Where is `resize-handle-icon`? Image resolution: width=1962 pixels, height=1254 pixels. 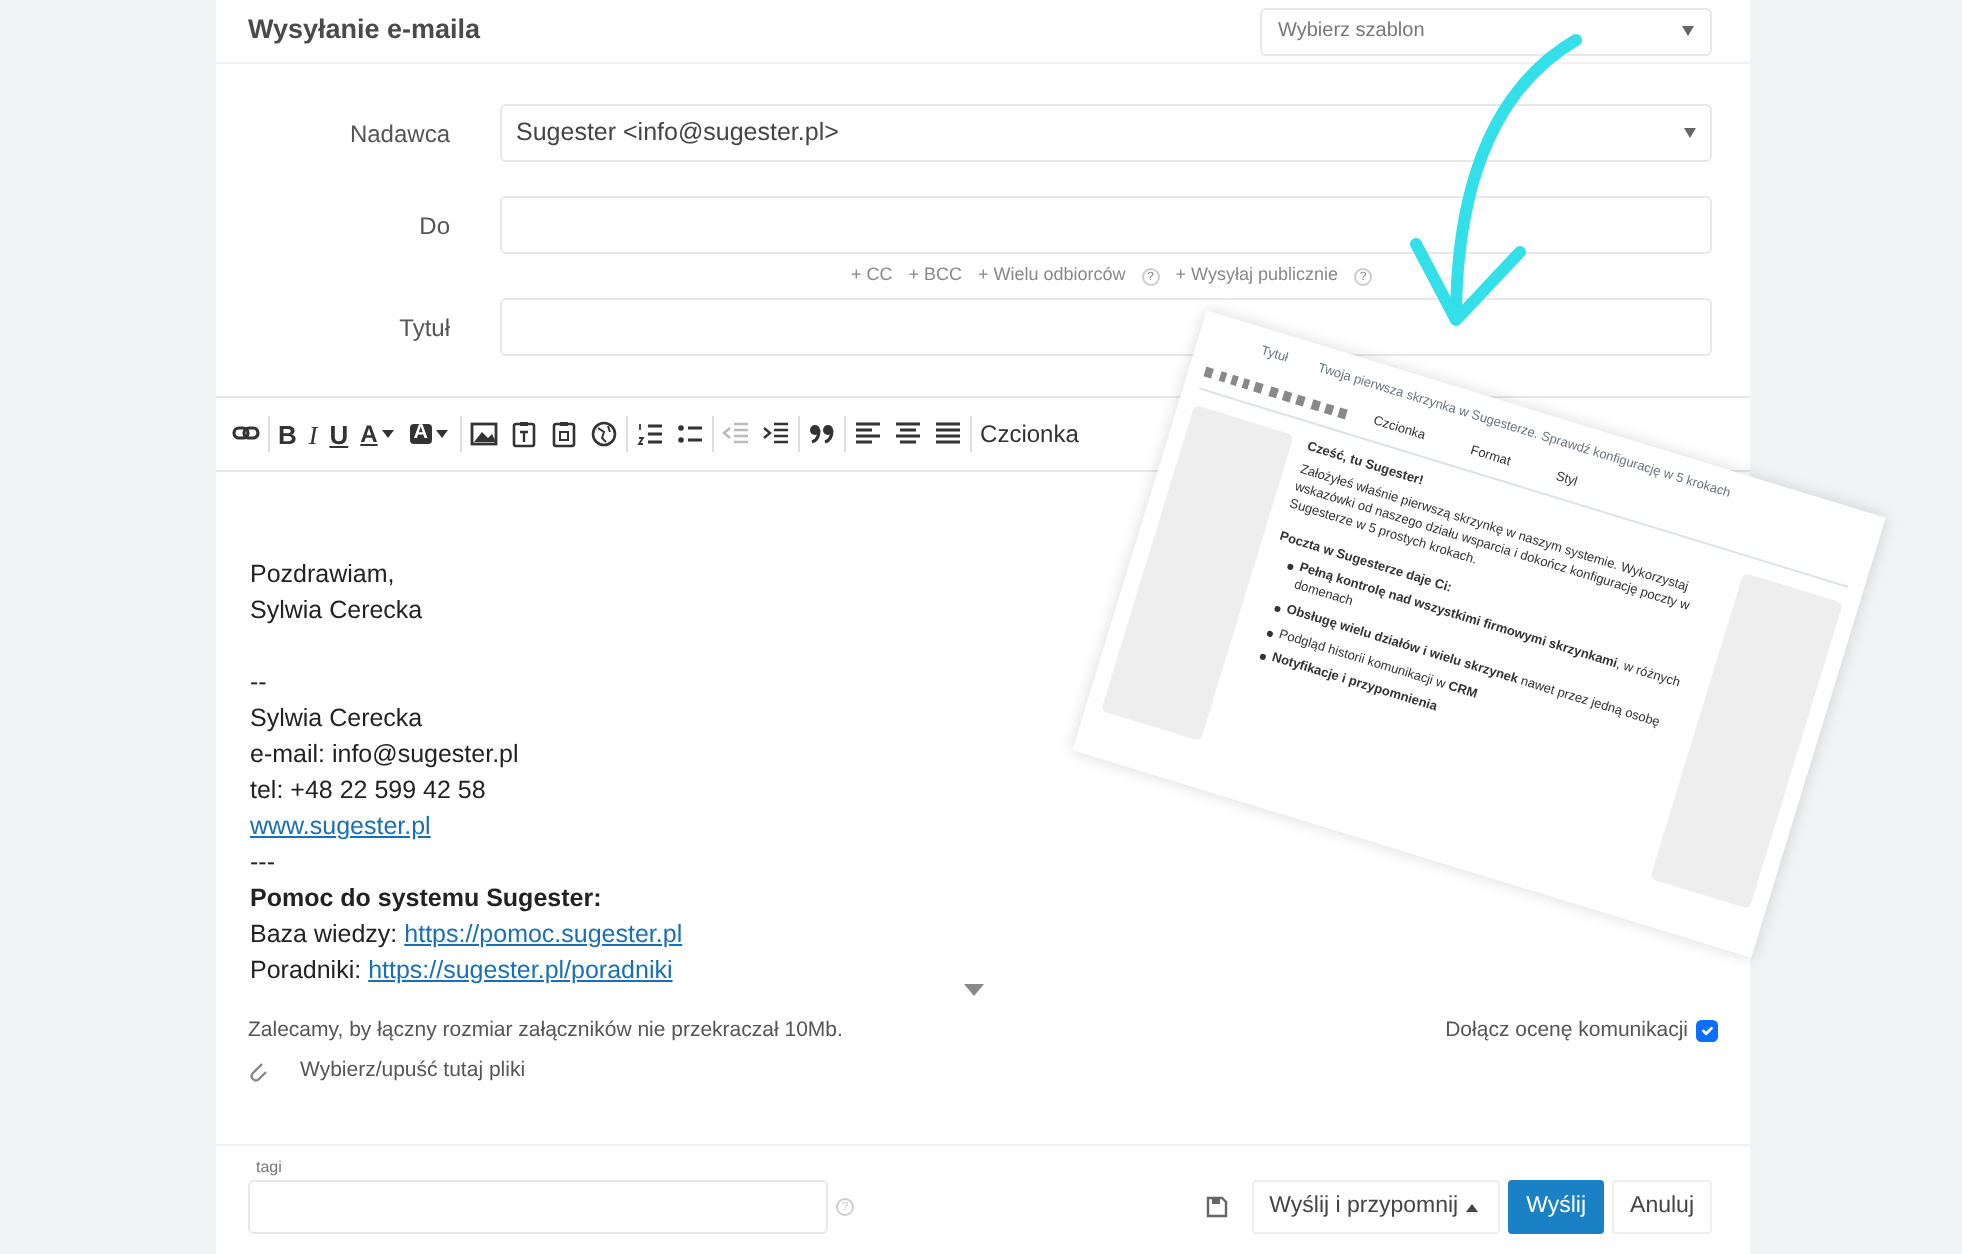 resize-handle-icon is located at coordinates (973, 990).